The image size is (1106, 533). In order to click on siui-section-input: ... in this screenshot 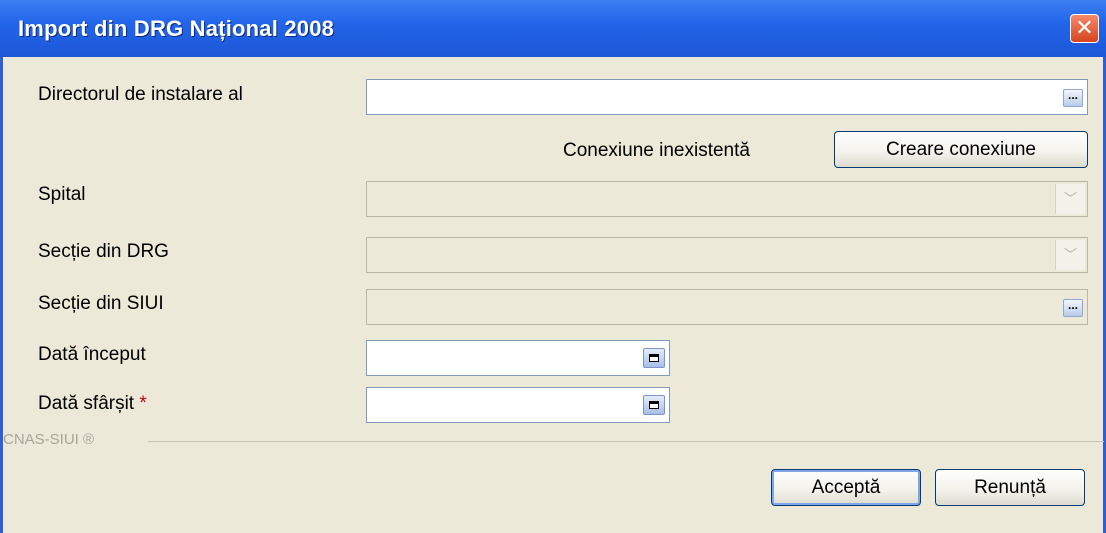, I will do `click(727, 307)`.